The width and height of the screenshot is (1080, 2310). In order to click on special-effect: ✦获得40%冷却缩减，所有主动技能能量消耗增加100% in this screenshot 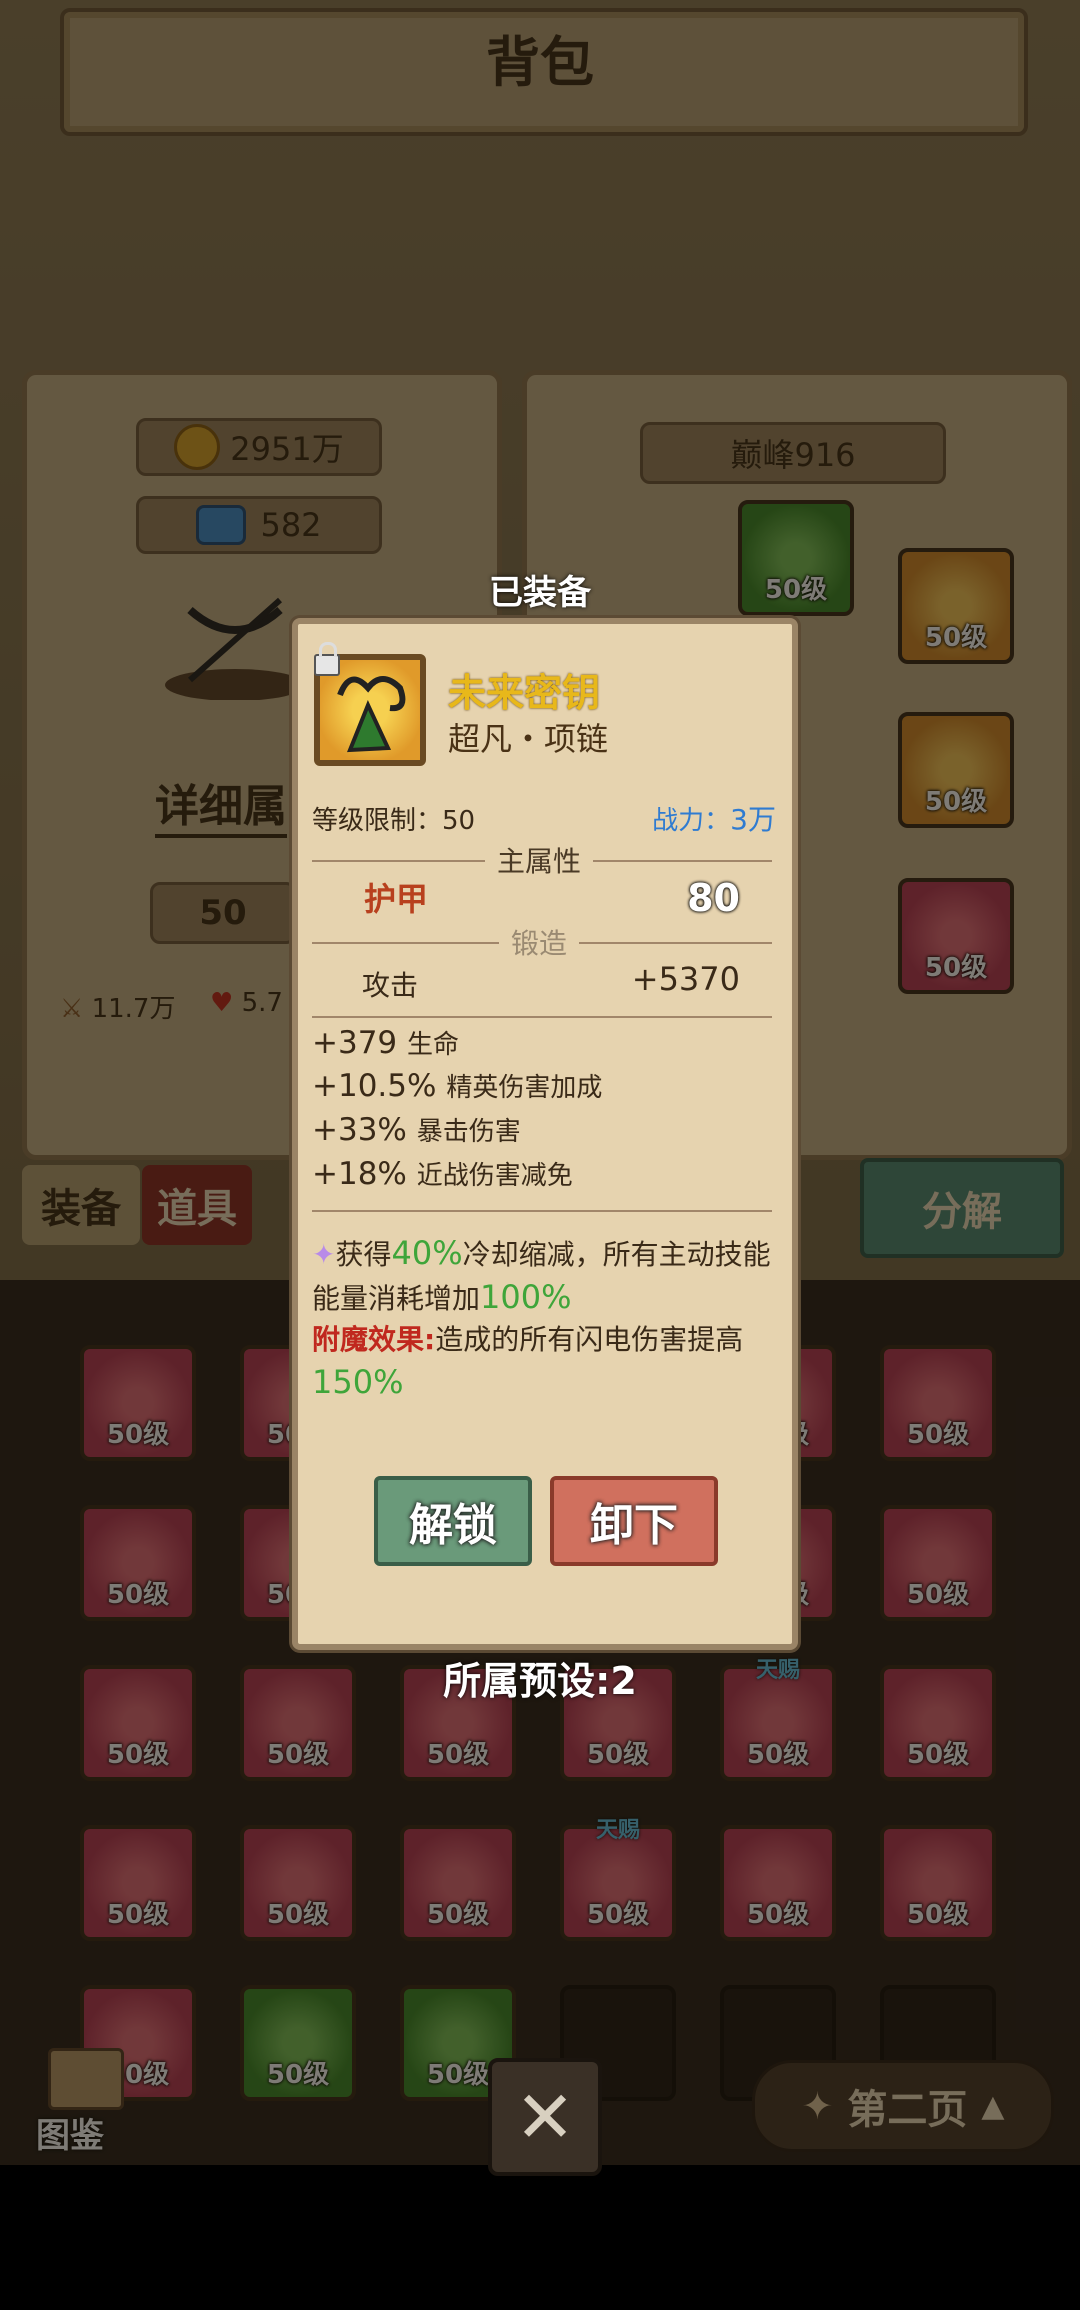, I will do `click(541, 1275)`.